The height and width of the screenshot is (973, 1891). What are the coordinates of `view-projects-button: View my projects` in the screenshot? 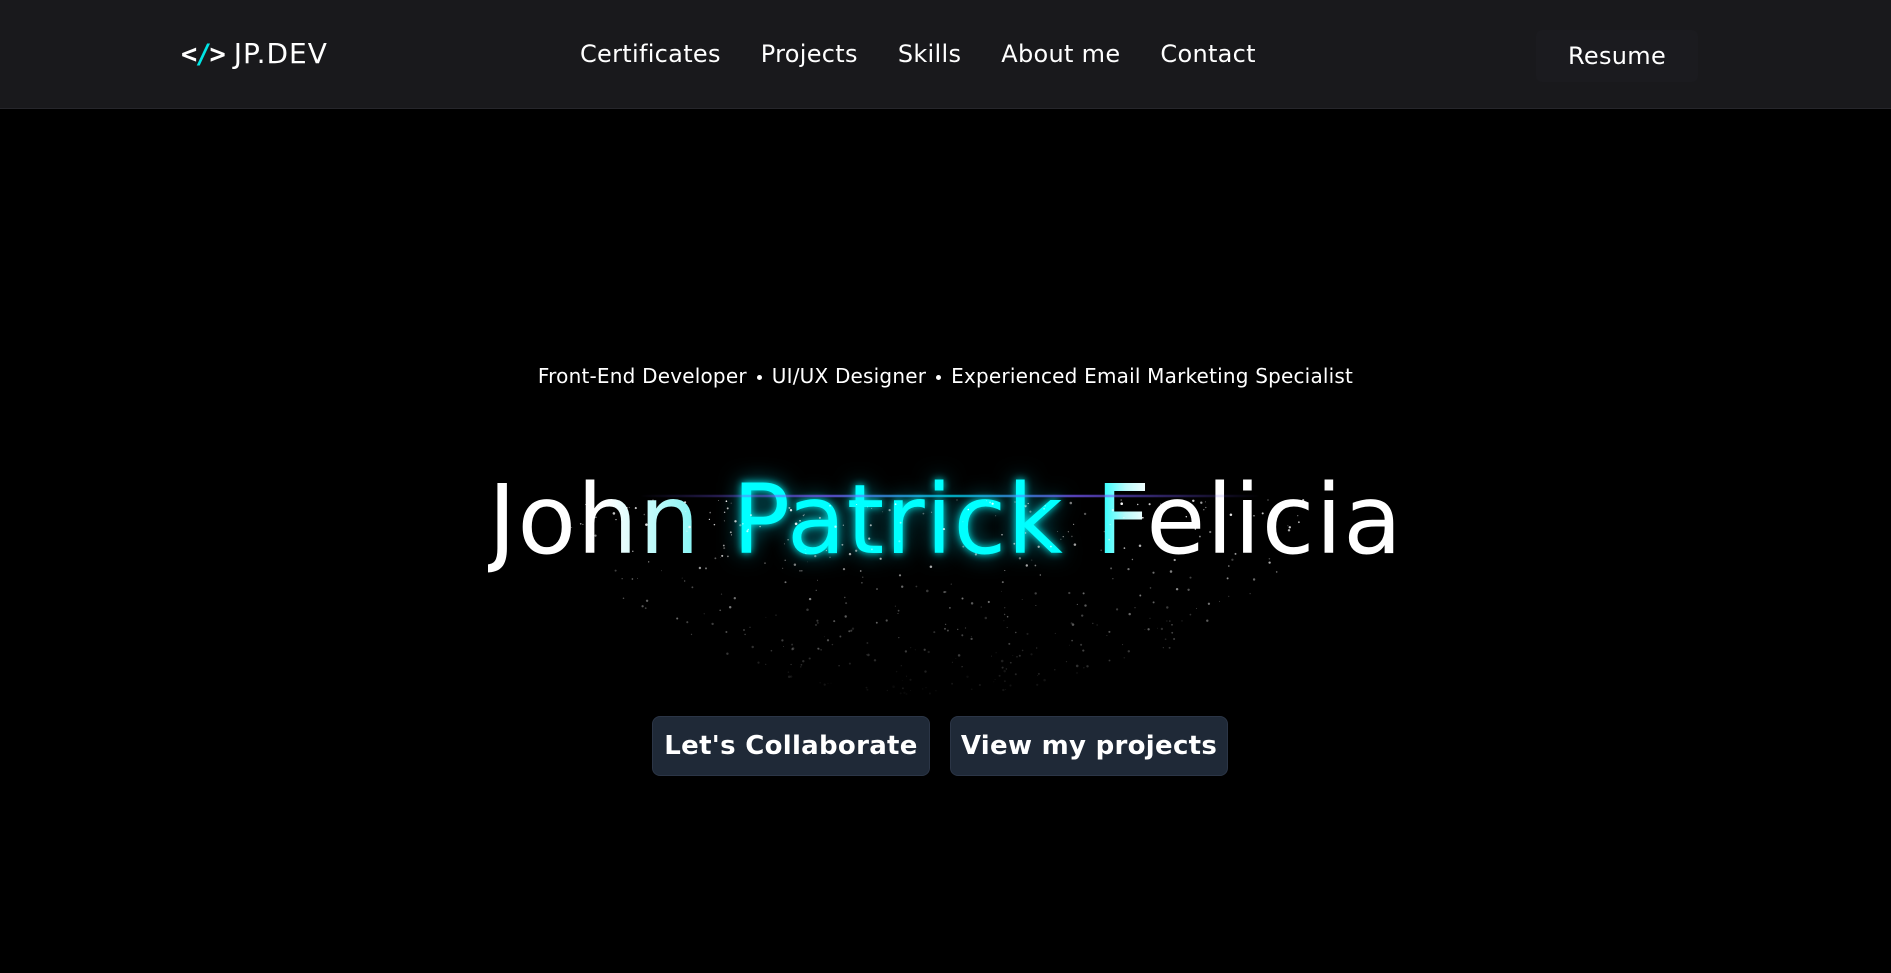 It's located at (1089, 746).